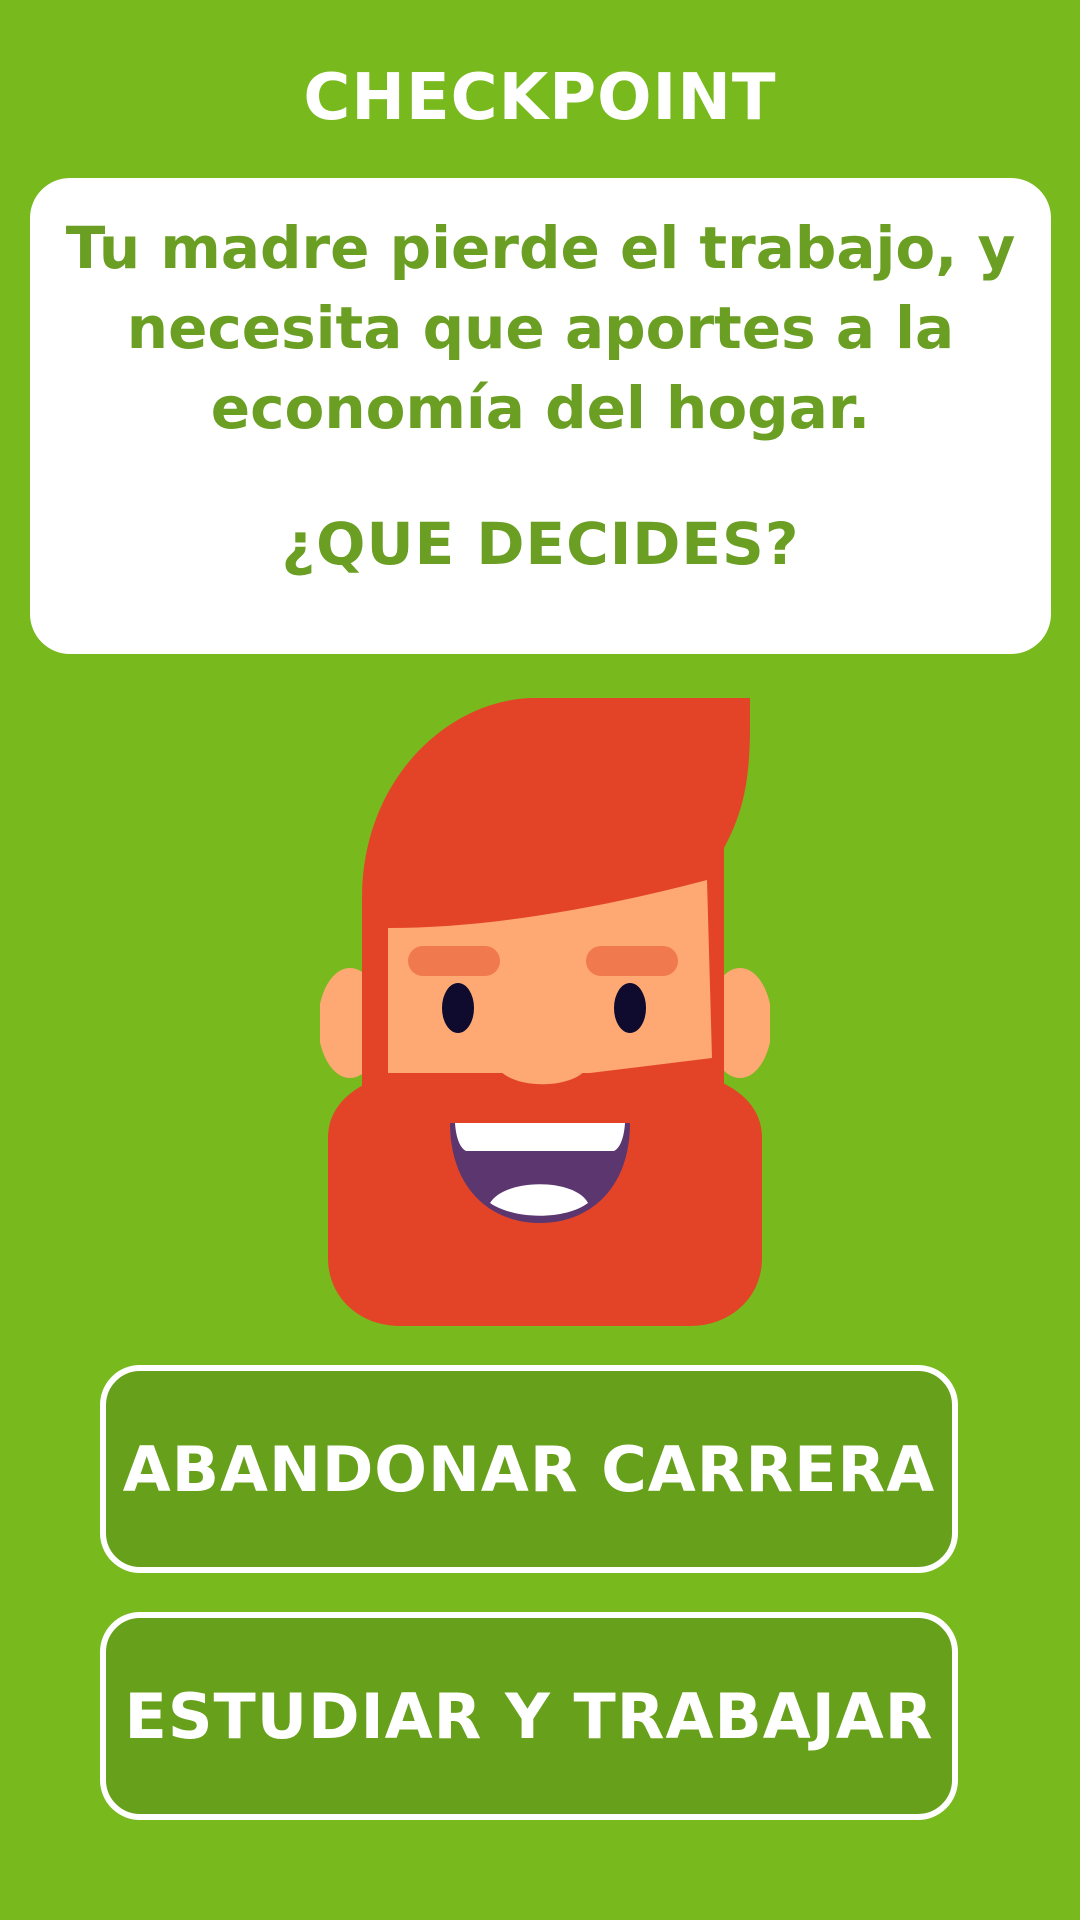  I want to click on scenario-question: ¿QUE DECIDES?, so click(540, 544).